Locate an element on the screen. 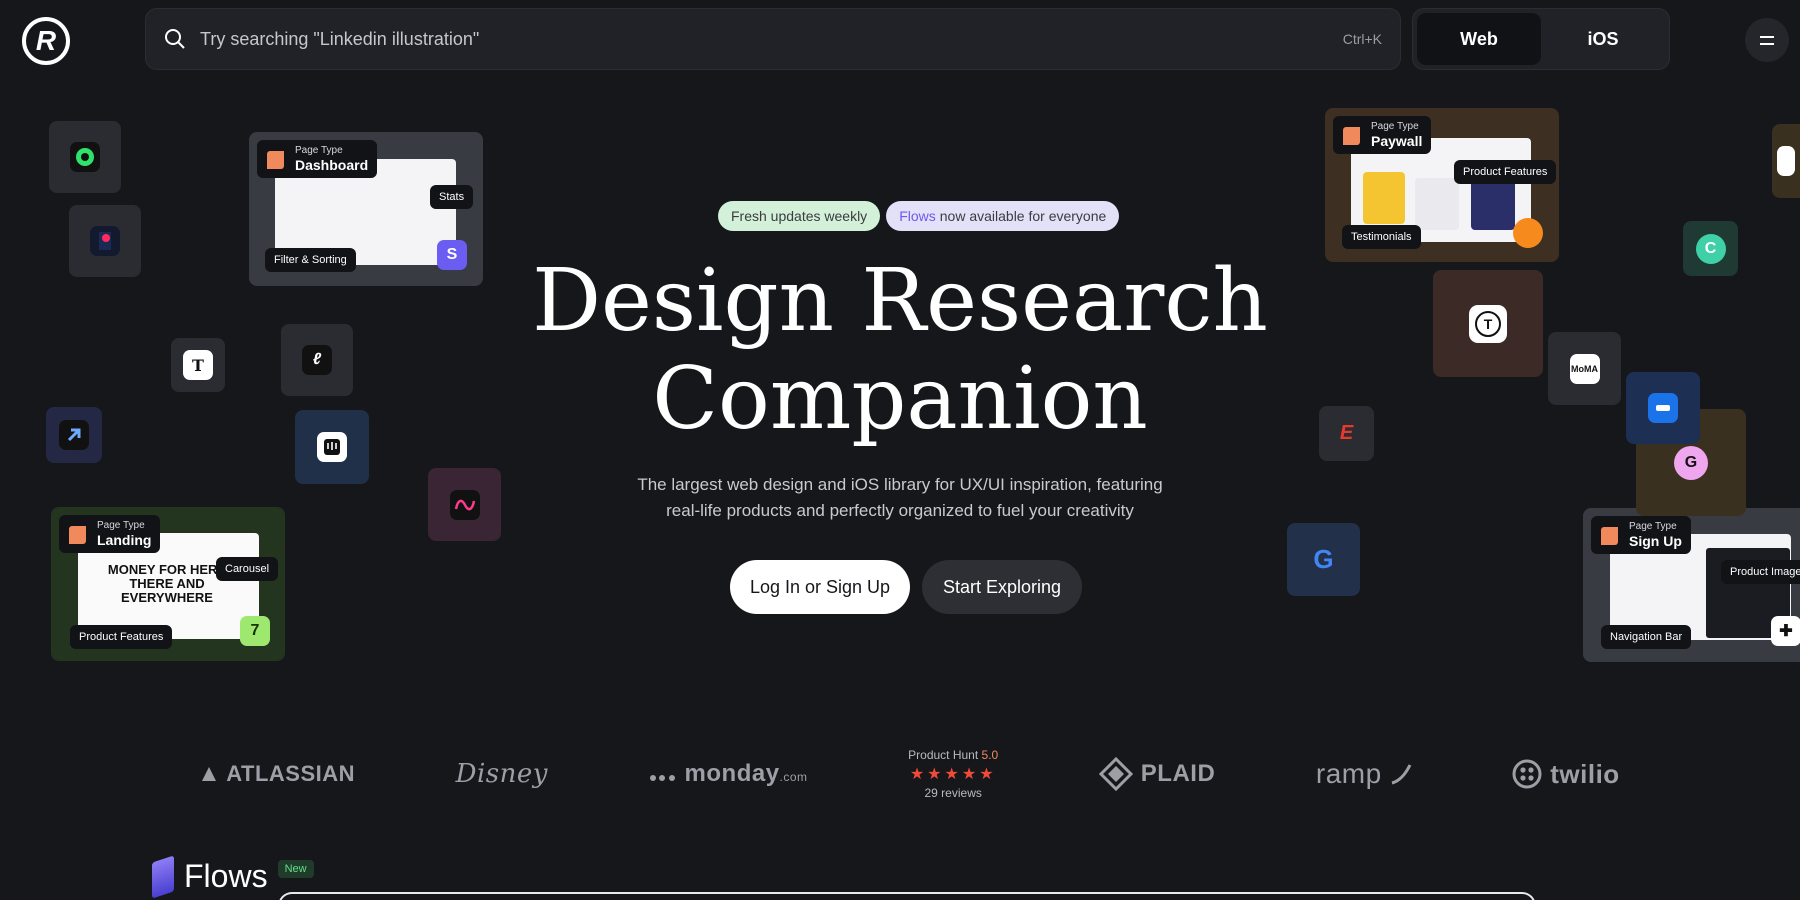  moma-icon: MoMA is located at coordinates (1585, 369).